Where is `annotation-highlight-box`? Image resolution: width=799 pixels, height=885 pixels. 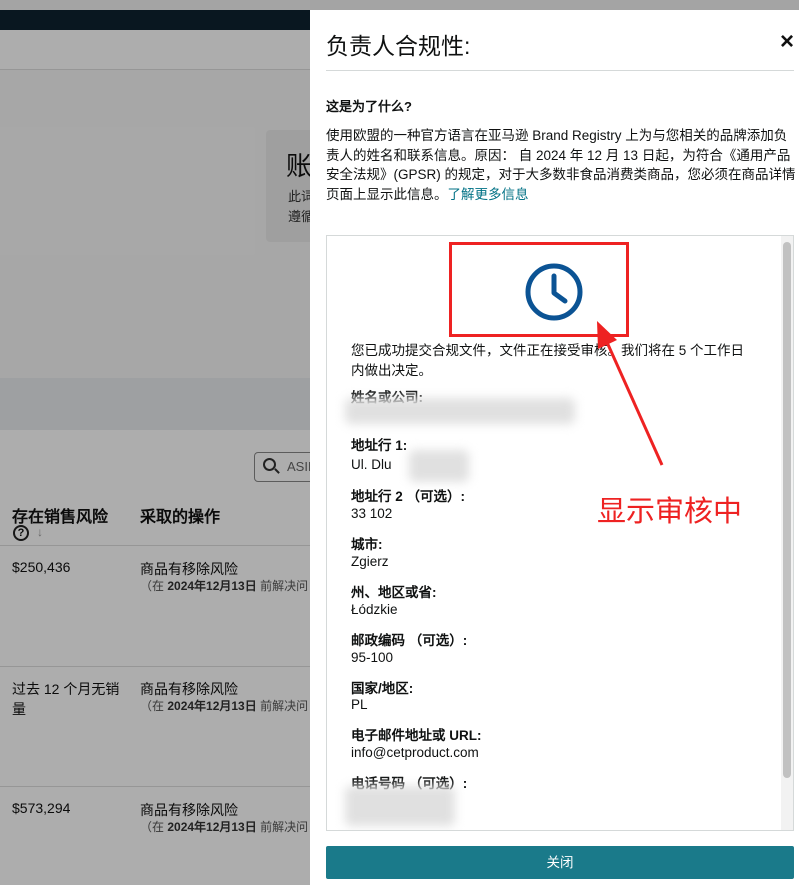
annotation-highlight-box is located at coordinates (539, 289).